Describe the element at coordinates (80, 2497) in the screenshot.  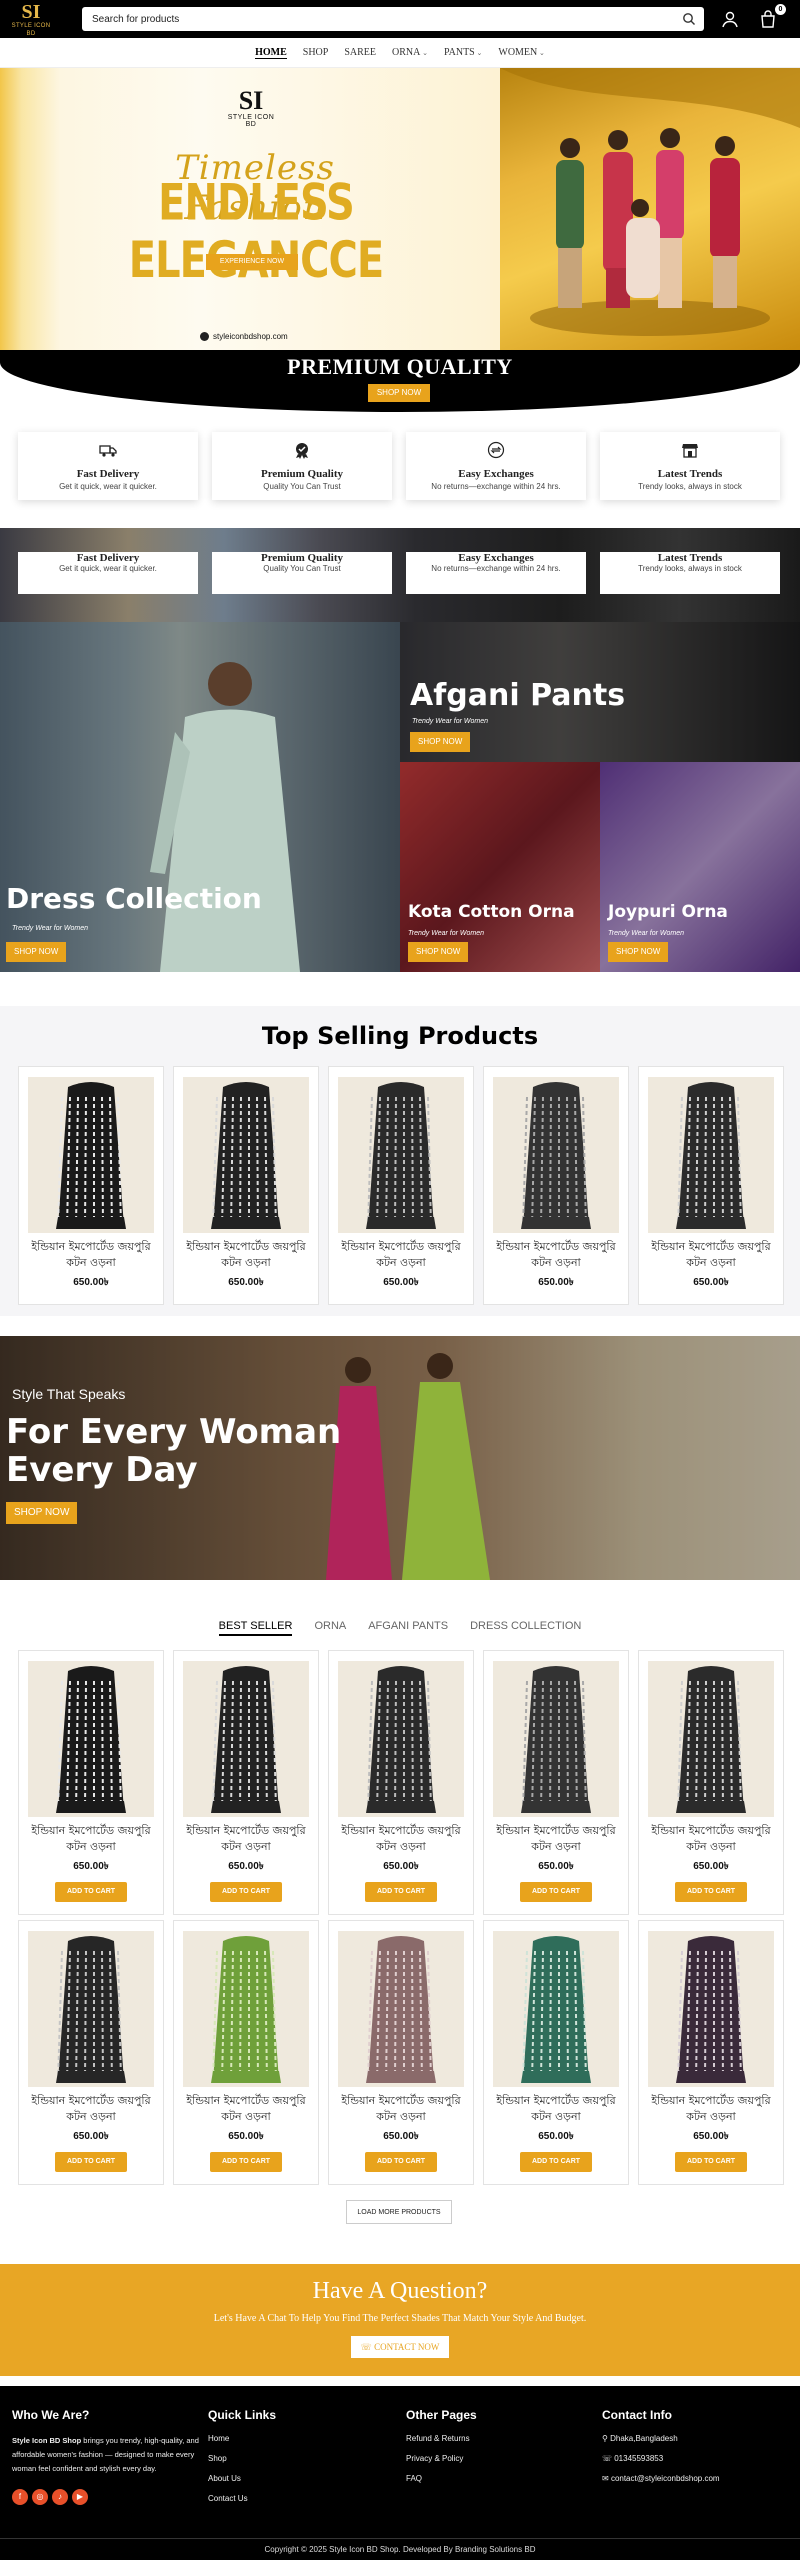
I see `youtube-icon: ▶` at that location.